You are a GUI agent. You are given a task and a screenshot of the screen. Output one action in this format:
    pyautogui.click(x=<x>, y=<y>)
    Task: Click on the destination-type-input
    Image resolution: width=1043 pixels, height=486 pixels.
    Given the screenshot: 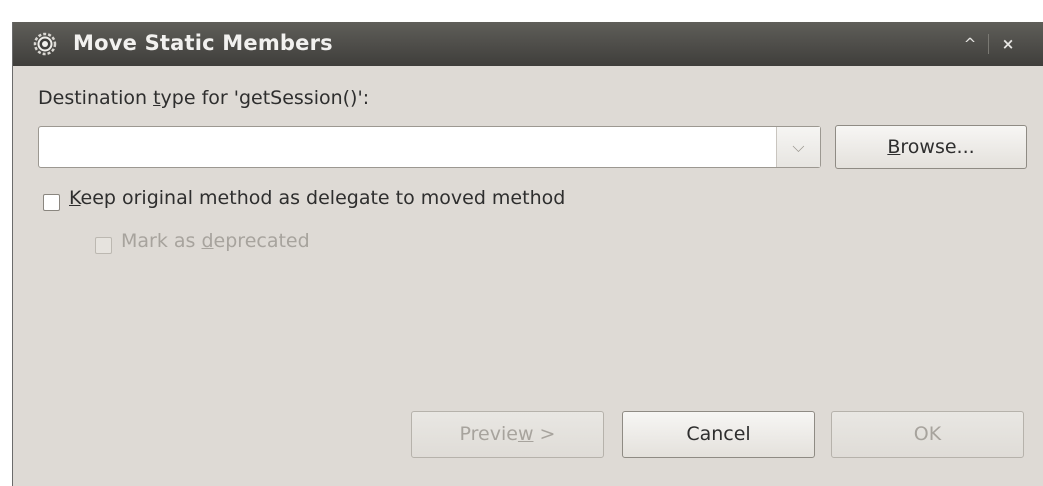 What is the action you would take?
    pyautogui.click(x=406, y=147)
    